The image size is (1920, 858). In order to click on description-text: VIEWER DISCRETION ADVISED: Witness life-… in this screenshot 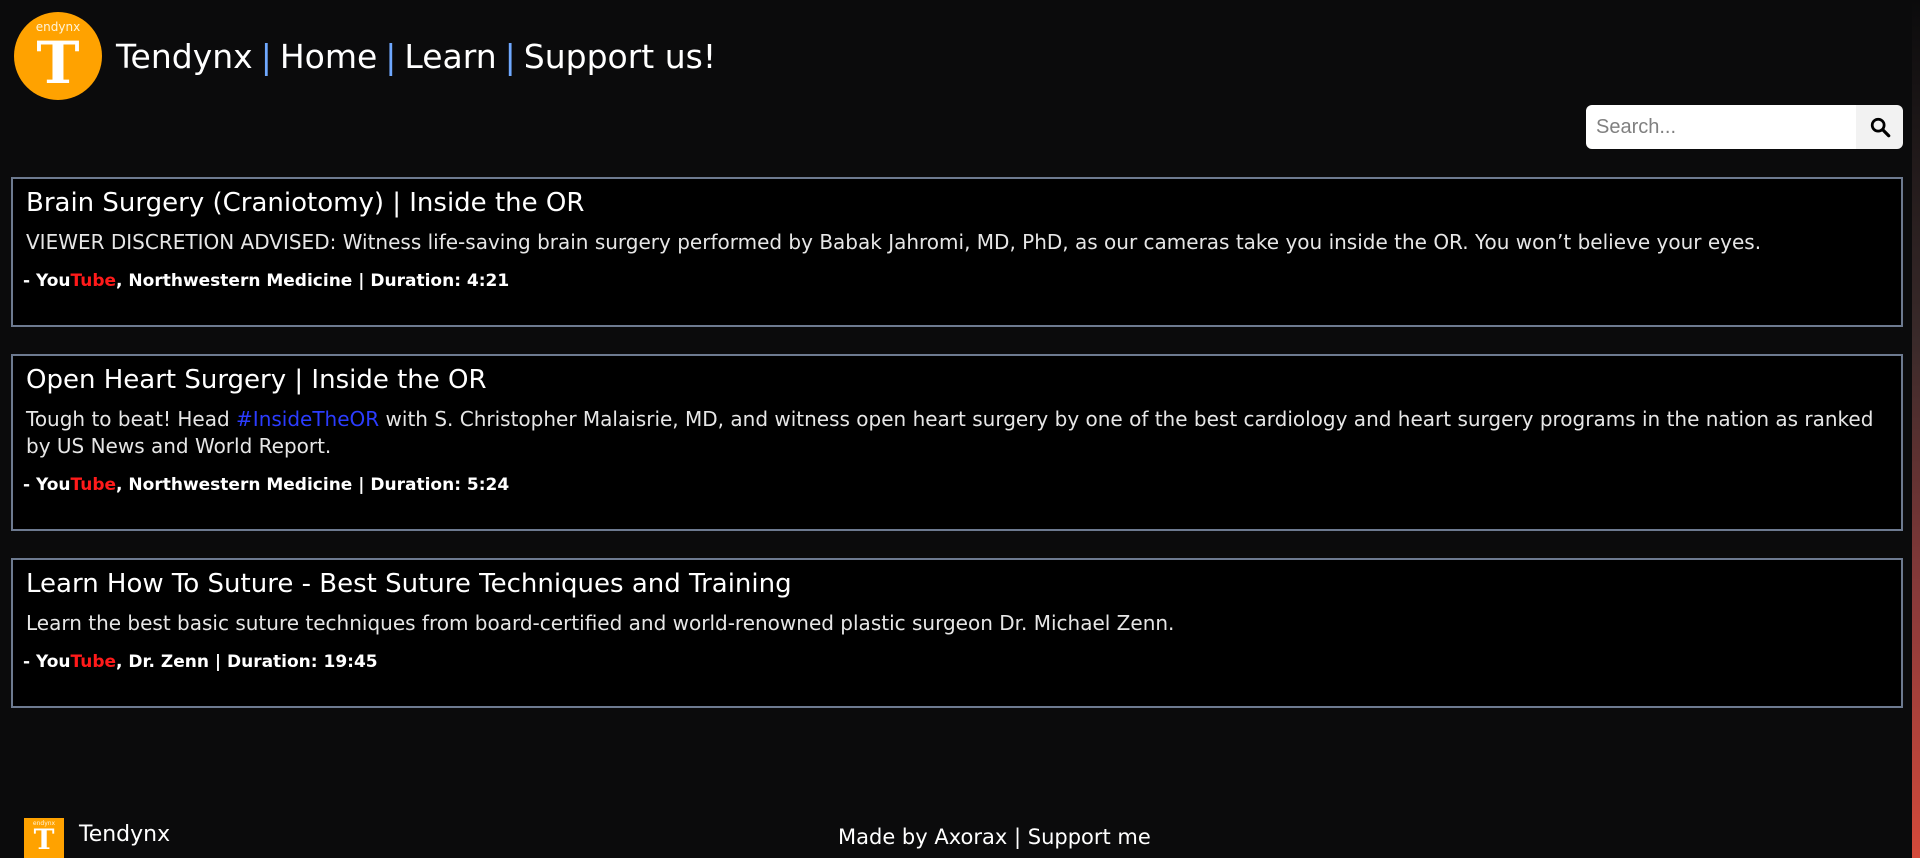, I will do `click(894, 242)`.